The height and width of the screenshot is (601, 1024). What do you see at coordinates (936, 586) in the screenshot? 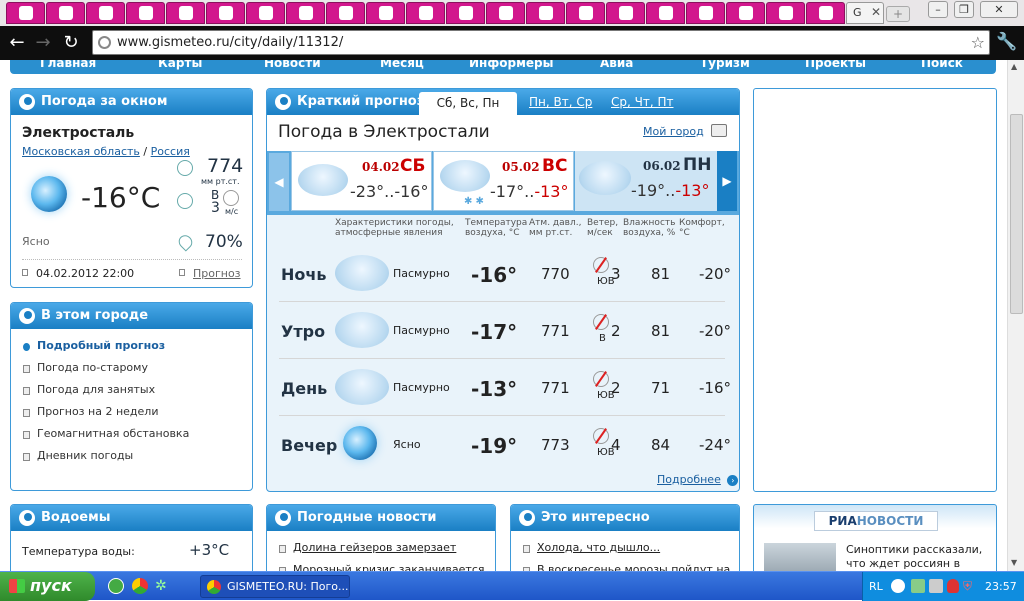
I see `display-icon` at bounding box center [936, 586].